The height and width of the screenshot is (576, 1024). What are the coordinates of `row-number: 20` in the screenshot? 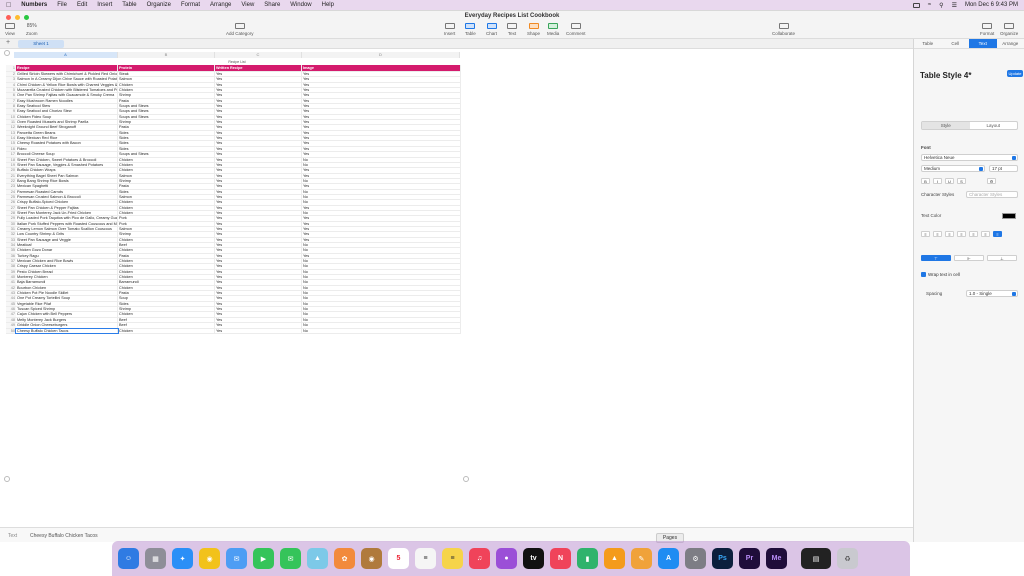 It's located at (11, 170).